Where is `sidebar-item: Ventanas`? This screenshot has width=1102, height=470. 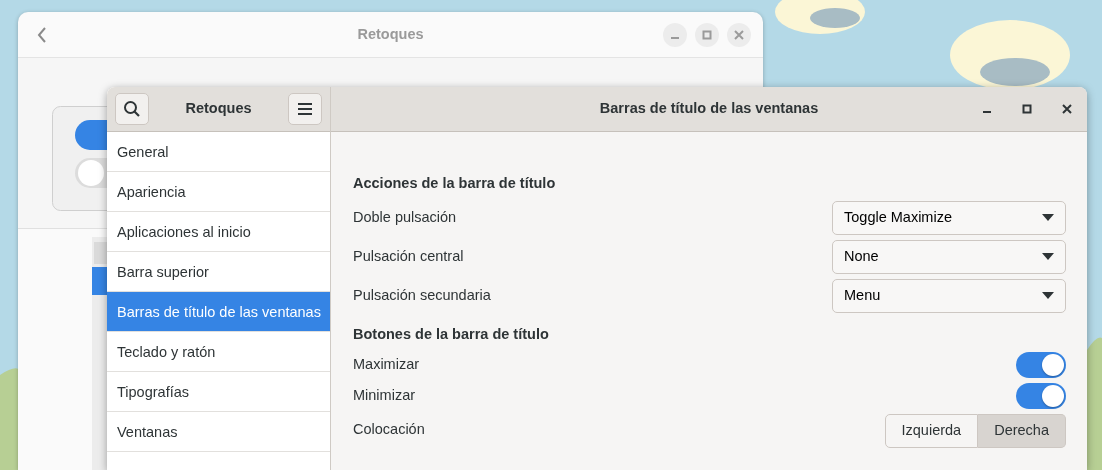 sidebar-item: Ventanas is located at coordinates (218, 432).